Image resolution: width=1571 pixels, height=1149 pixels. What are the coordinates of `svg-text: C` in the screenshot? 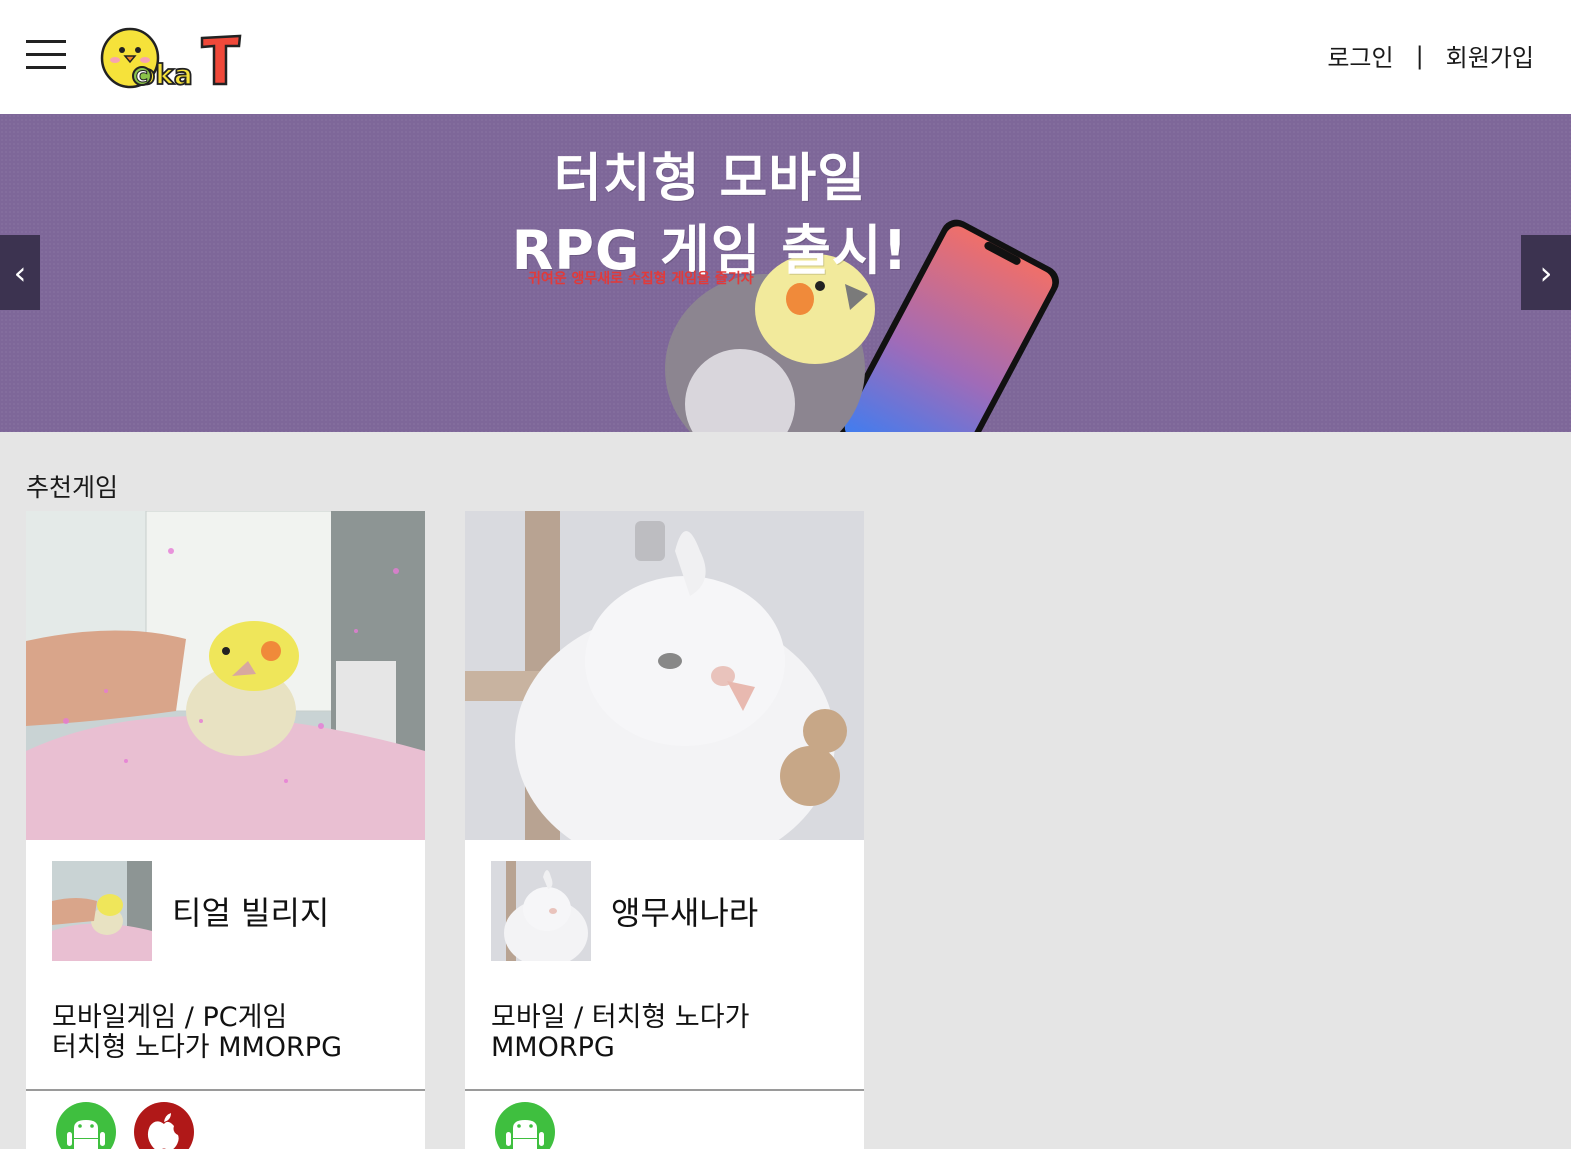 It's located at (142, 76).